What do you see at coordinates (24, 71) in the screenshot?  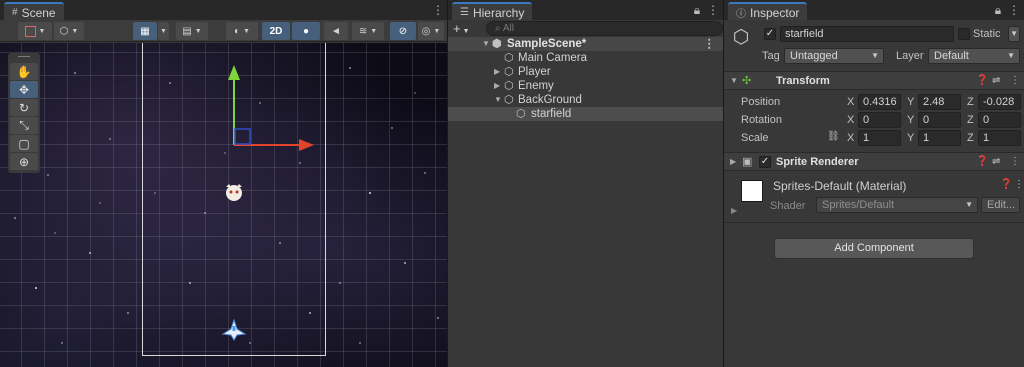 I see `hand-tool-button: ✋` at bounding box center [24, 71].